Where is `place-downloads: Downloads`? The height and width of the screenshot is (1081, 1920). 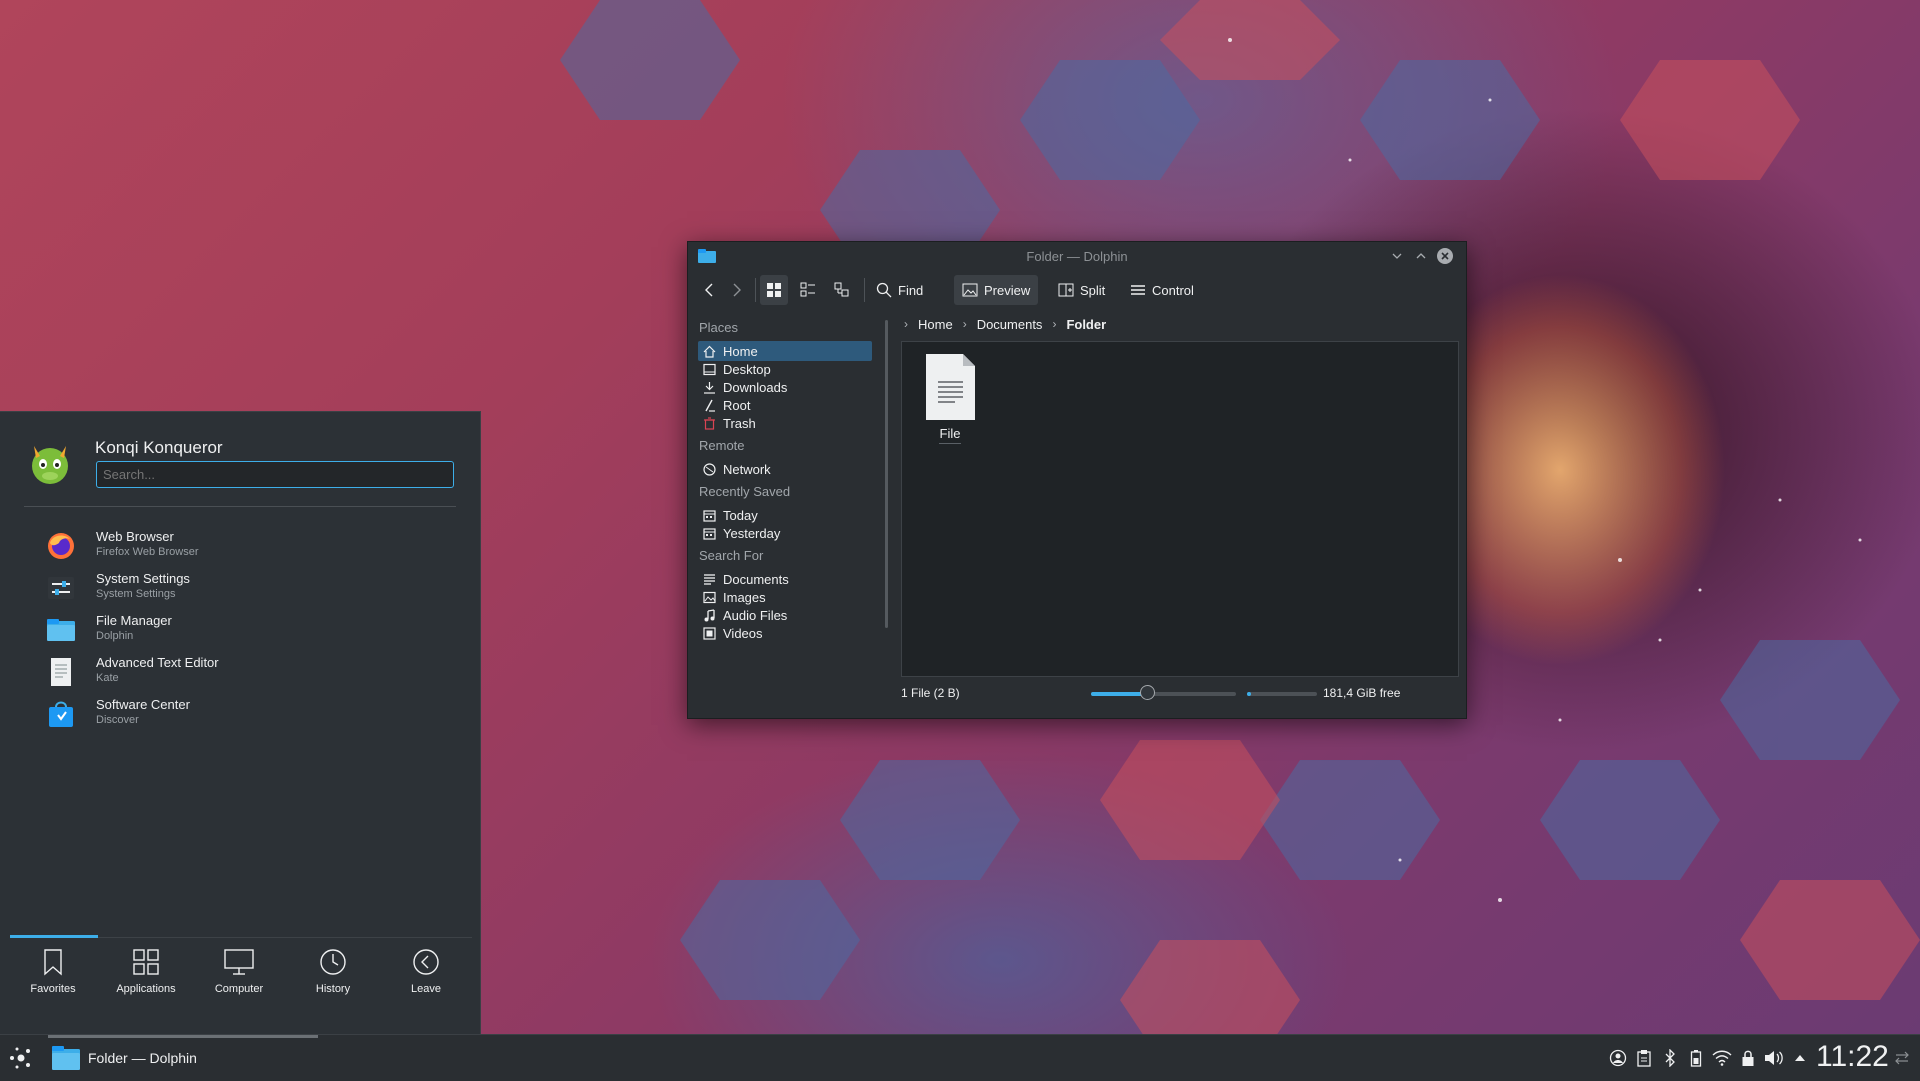
place-downloads: Downloads is located at coordinates (785, 387).